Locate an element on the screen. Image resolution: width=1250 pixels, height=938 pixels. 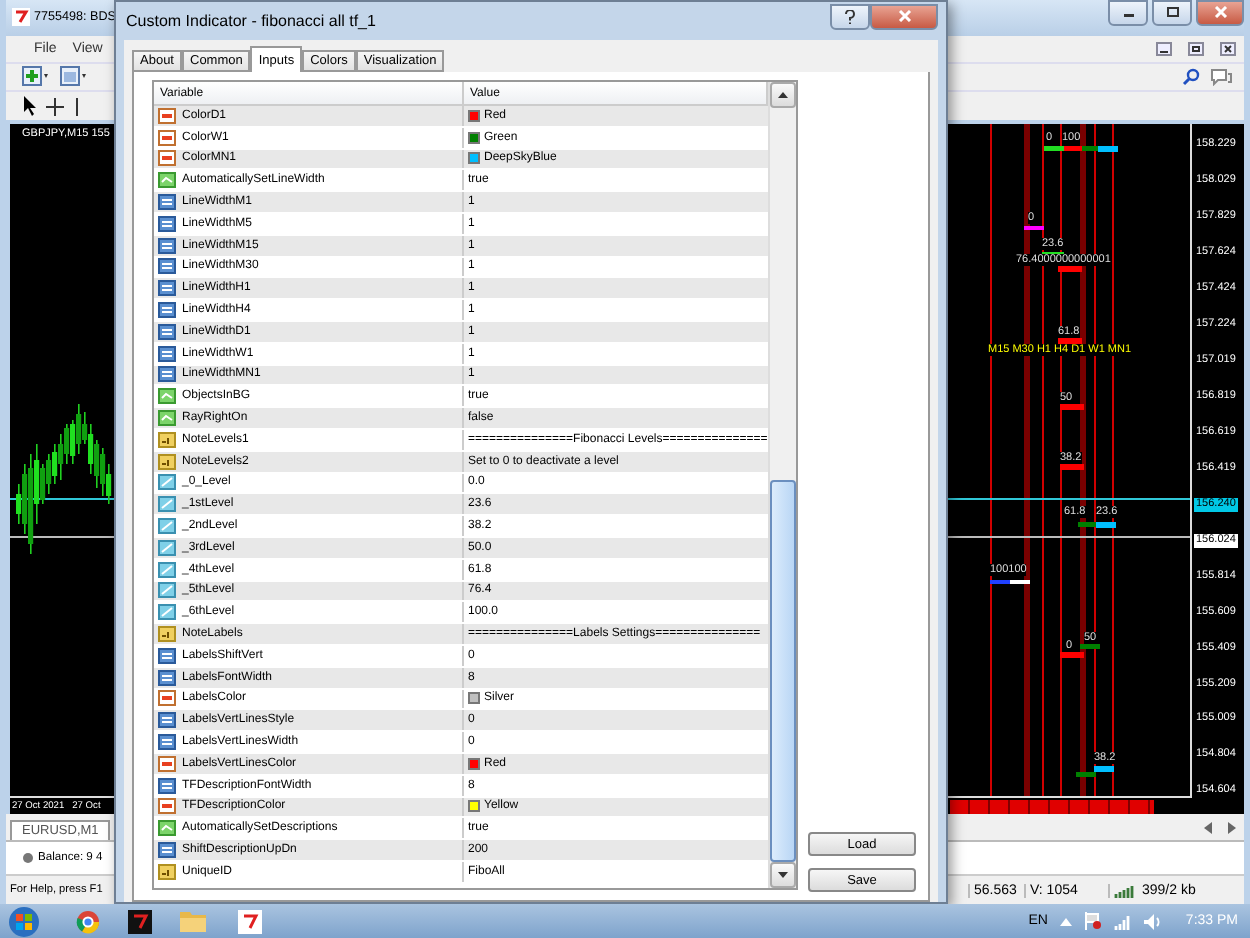
minimize-button is located at coordinates (1128, 13).